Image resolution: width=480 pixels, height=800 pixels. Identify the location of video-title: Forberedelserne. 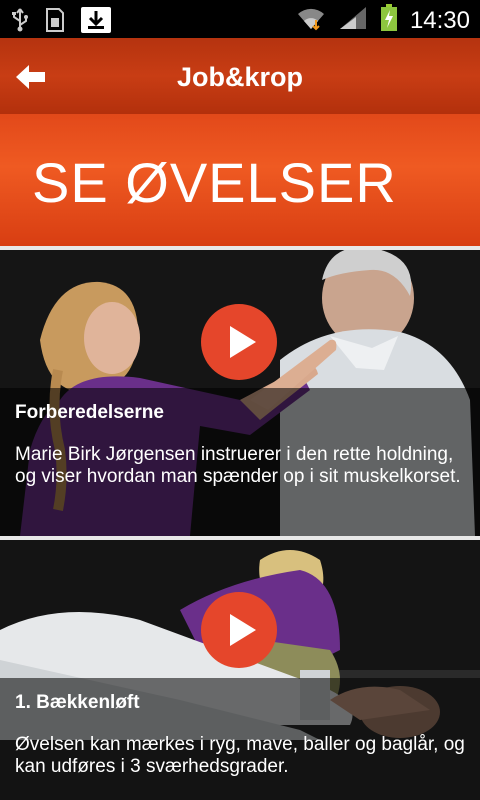
(89, 412).